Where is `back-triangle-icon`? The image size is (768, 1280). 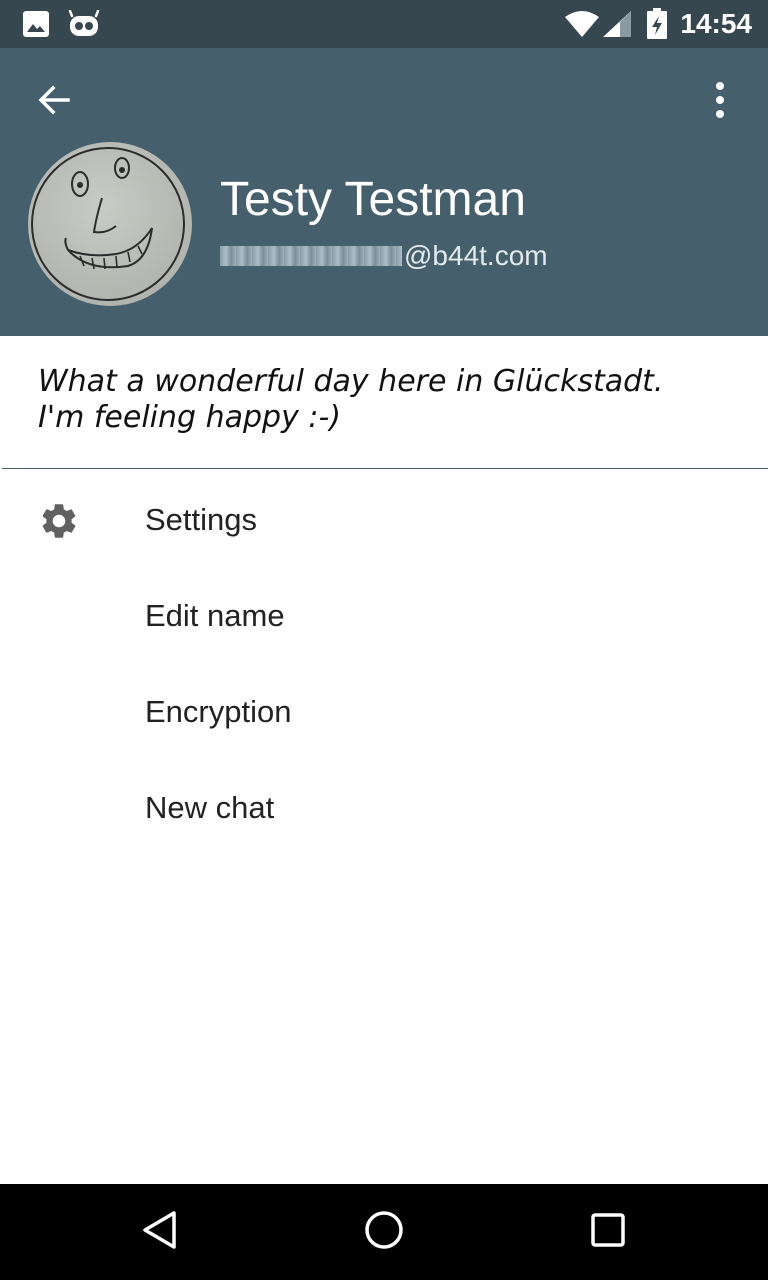 back-triangle-icon is located at coordinates (160, 1232).